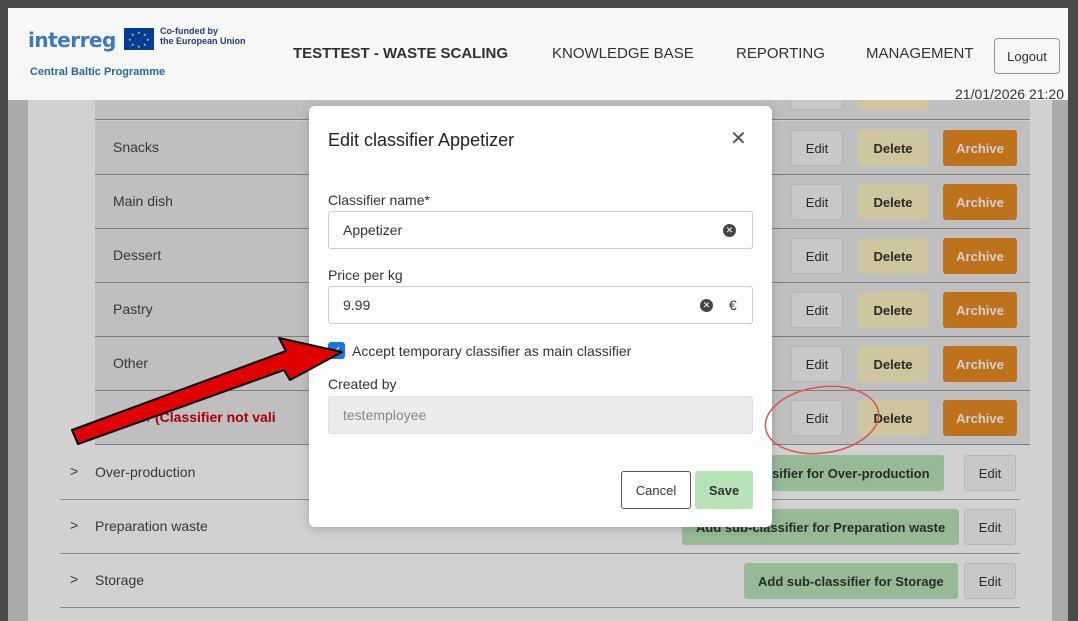 Image resolution: width=1078 pixels, height=621 pixels. What do you see at coordinates (362, 384) in the screenshot?
I see `created-by-label: Created by` at bounding box center [362, 384].